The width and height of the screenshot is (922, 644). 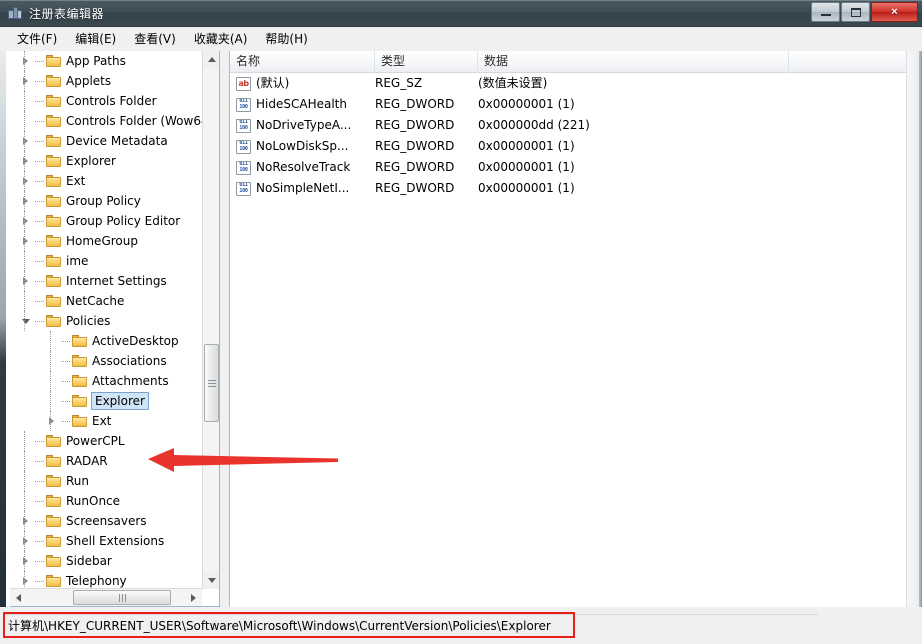 I want to click on tree-node: Attachments, so click(x=106, y=381).